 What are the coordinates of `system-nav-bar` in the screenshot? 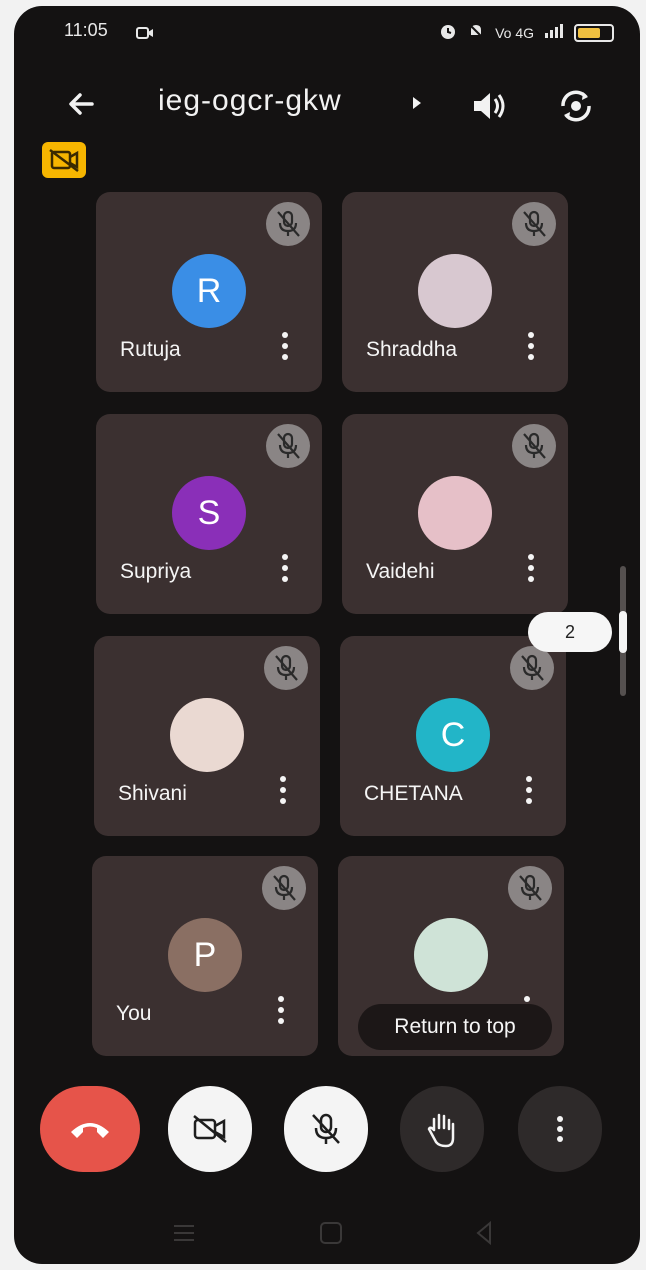 It's located at (327, 1234).